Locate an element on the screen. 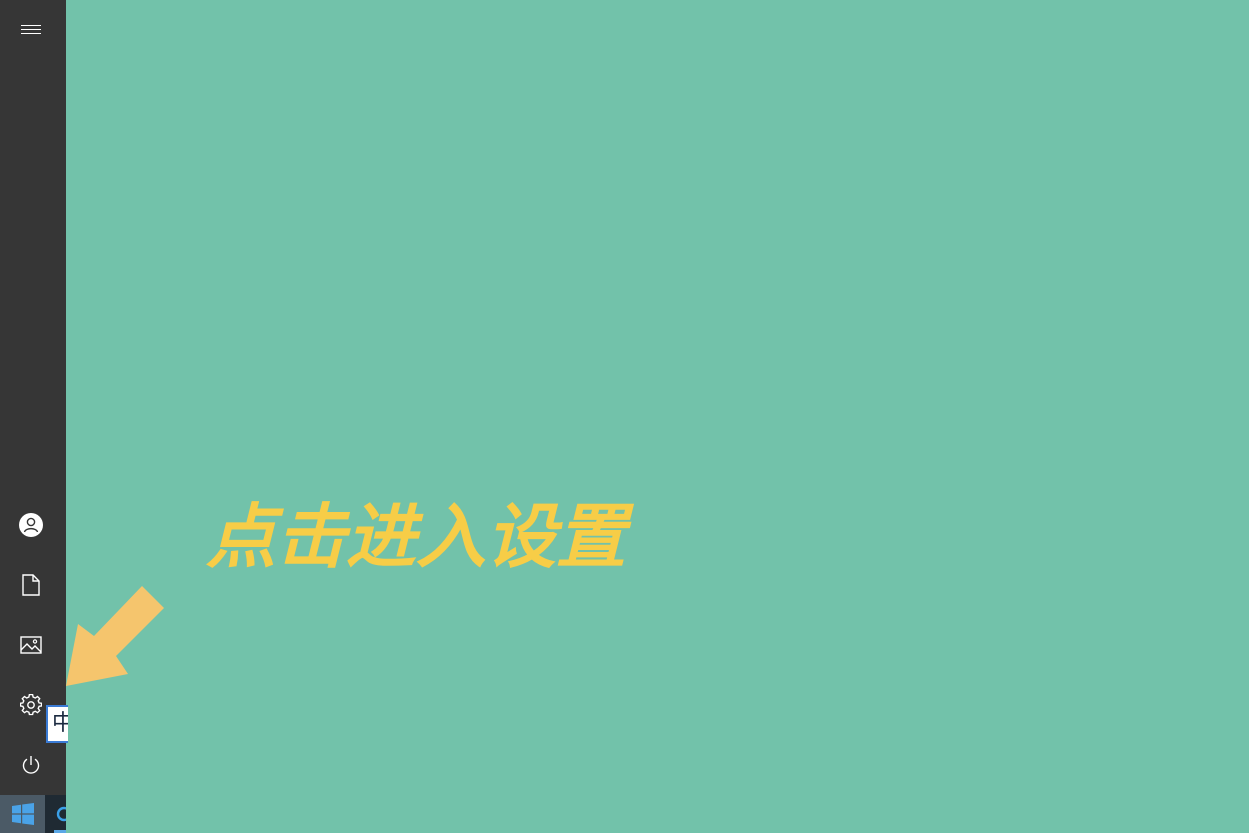  settings-tooltip: 中 is located at coordinates (57, 724).